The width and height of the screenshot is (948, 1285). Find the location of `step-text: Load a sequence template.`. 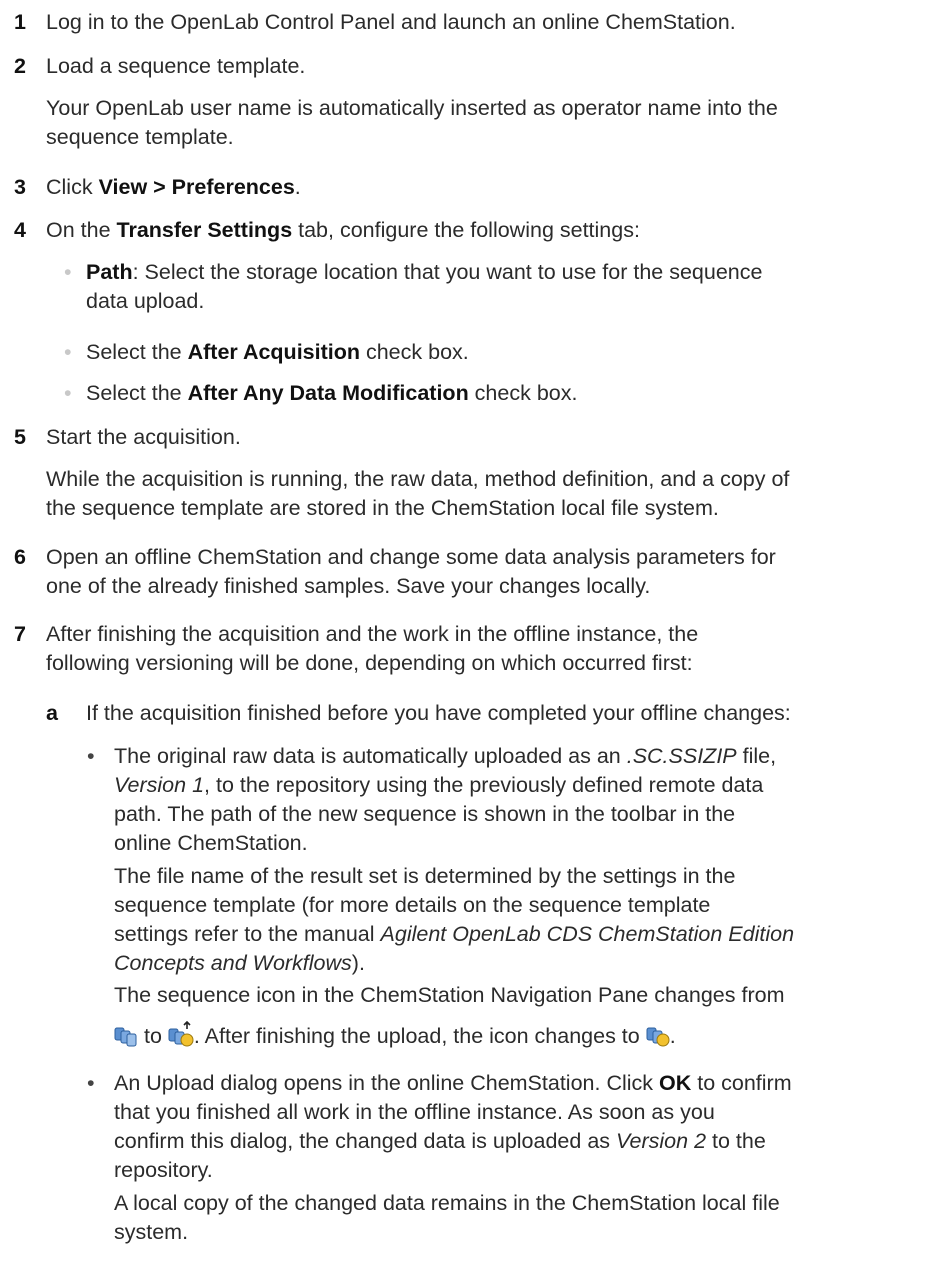

step-text: Load a sequence template. is located at coordinates (176, 66).